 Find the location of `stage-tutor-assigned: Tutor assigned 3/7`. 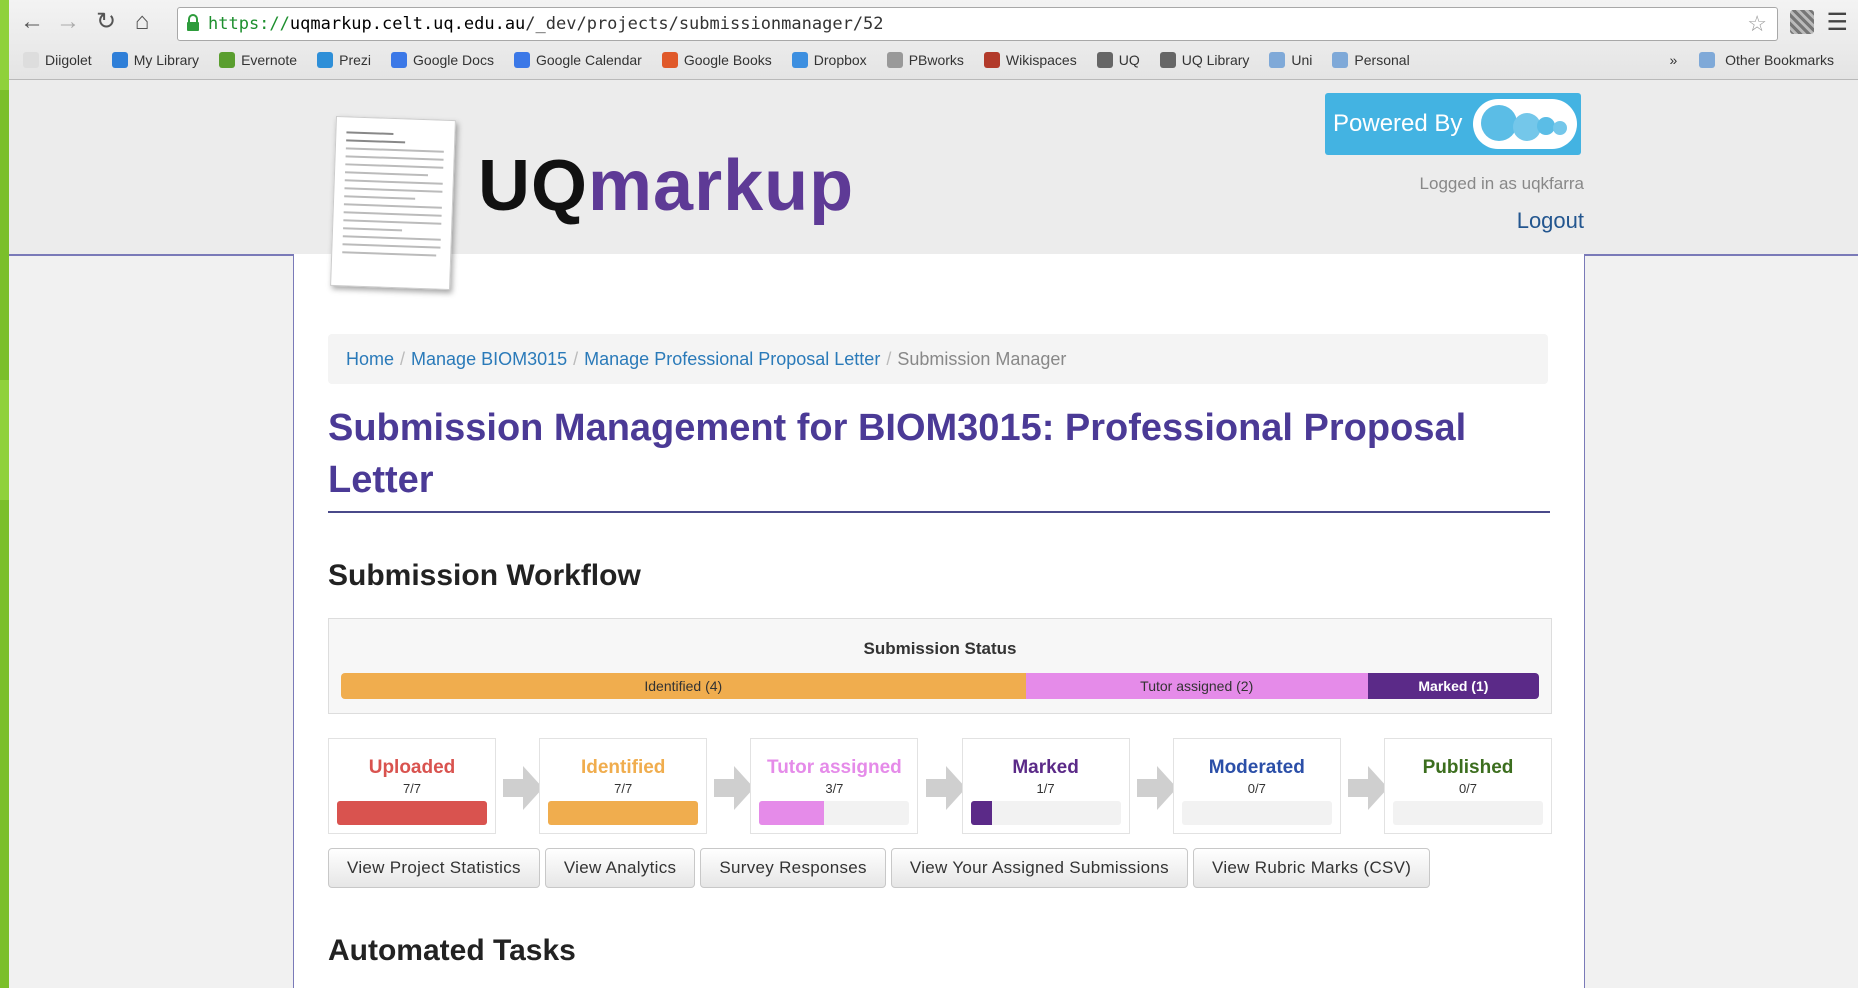

stage-tutor-assigned: Tutor assigned 3/7 is located at coordinates (834, 786).